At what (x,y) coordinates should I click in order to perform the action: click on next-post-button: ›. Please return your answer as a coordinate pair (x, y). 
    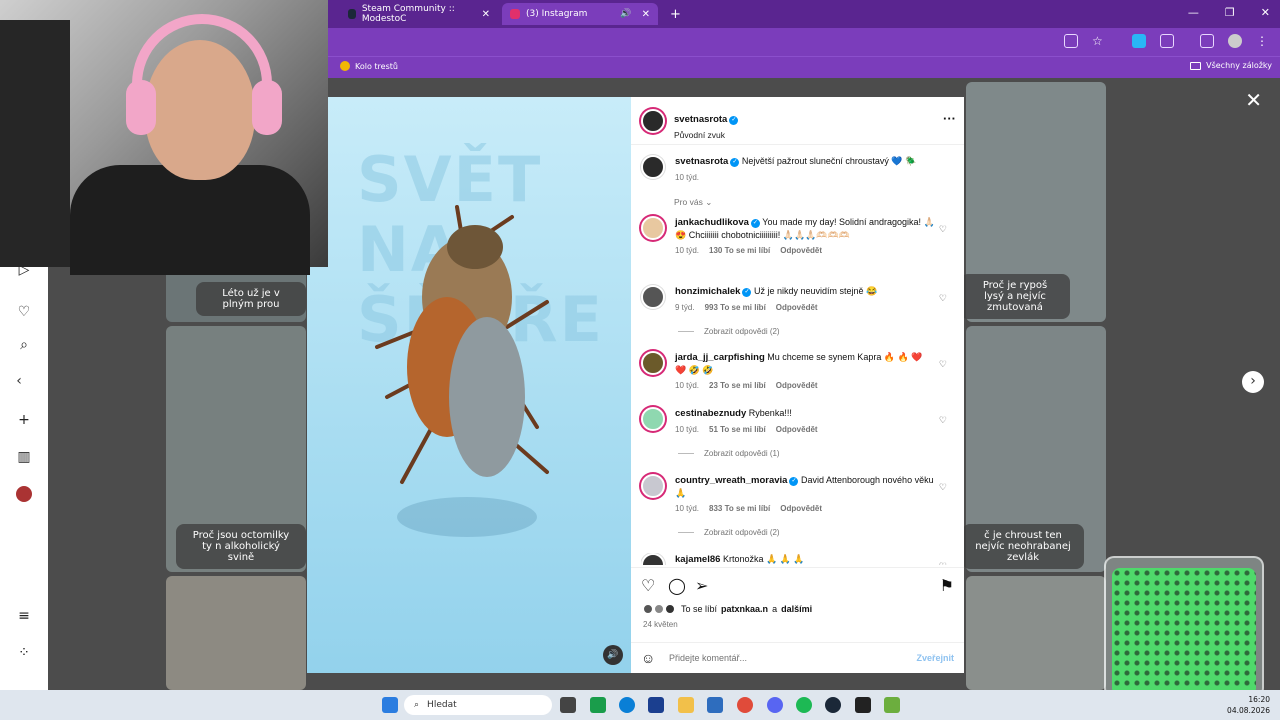
    Looking at the image, I should click on (1253, 382).